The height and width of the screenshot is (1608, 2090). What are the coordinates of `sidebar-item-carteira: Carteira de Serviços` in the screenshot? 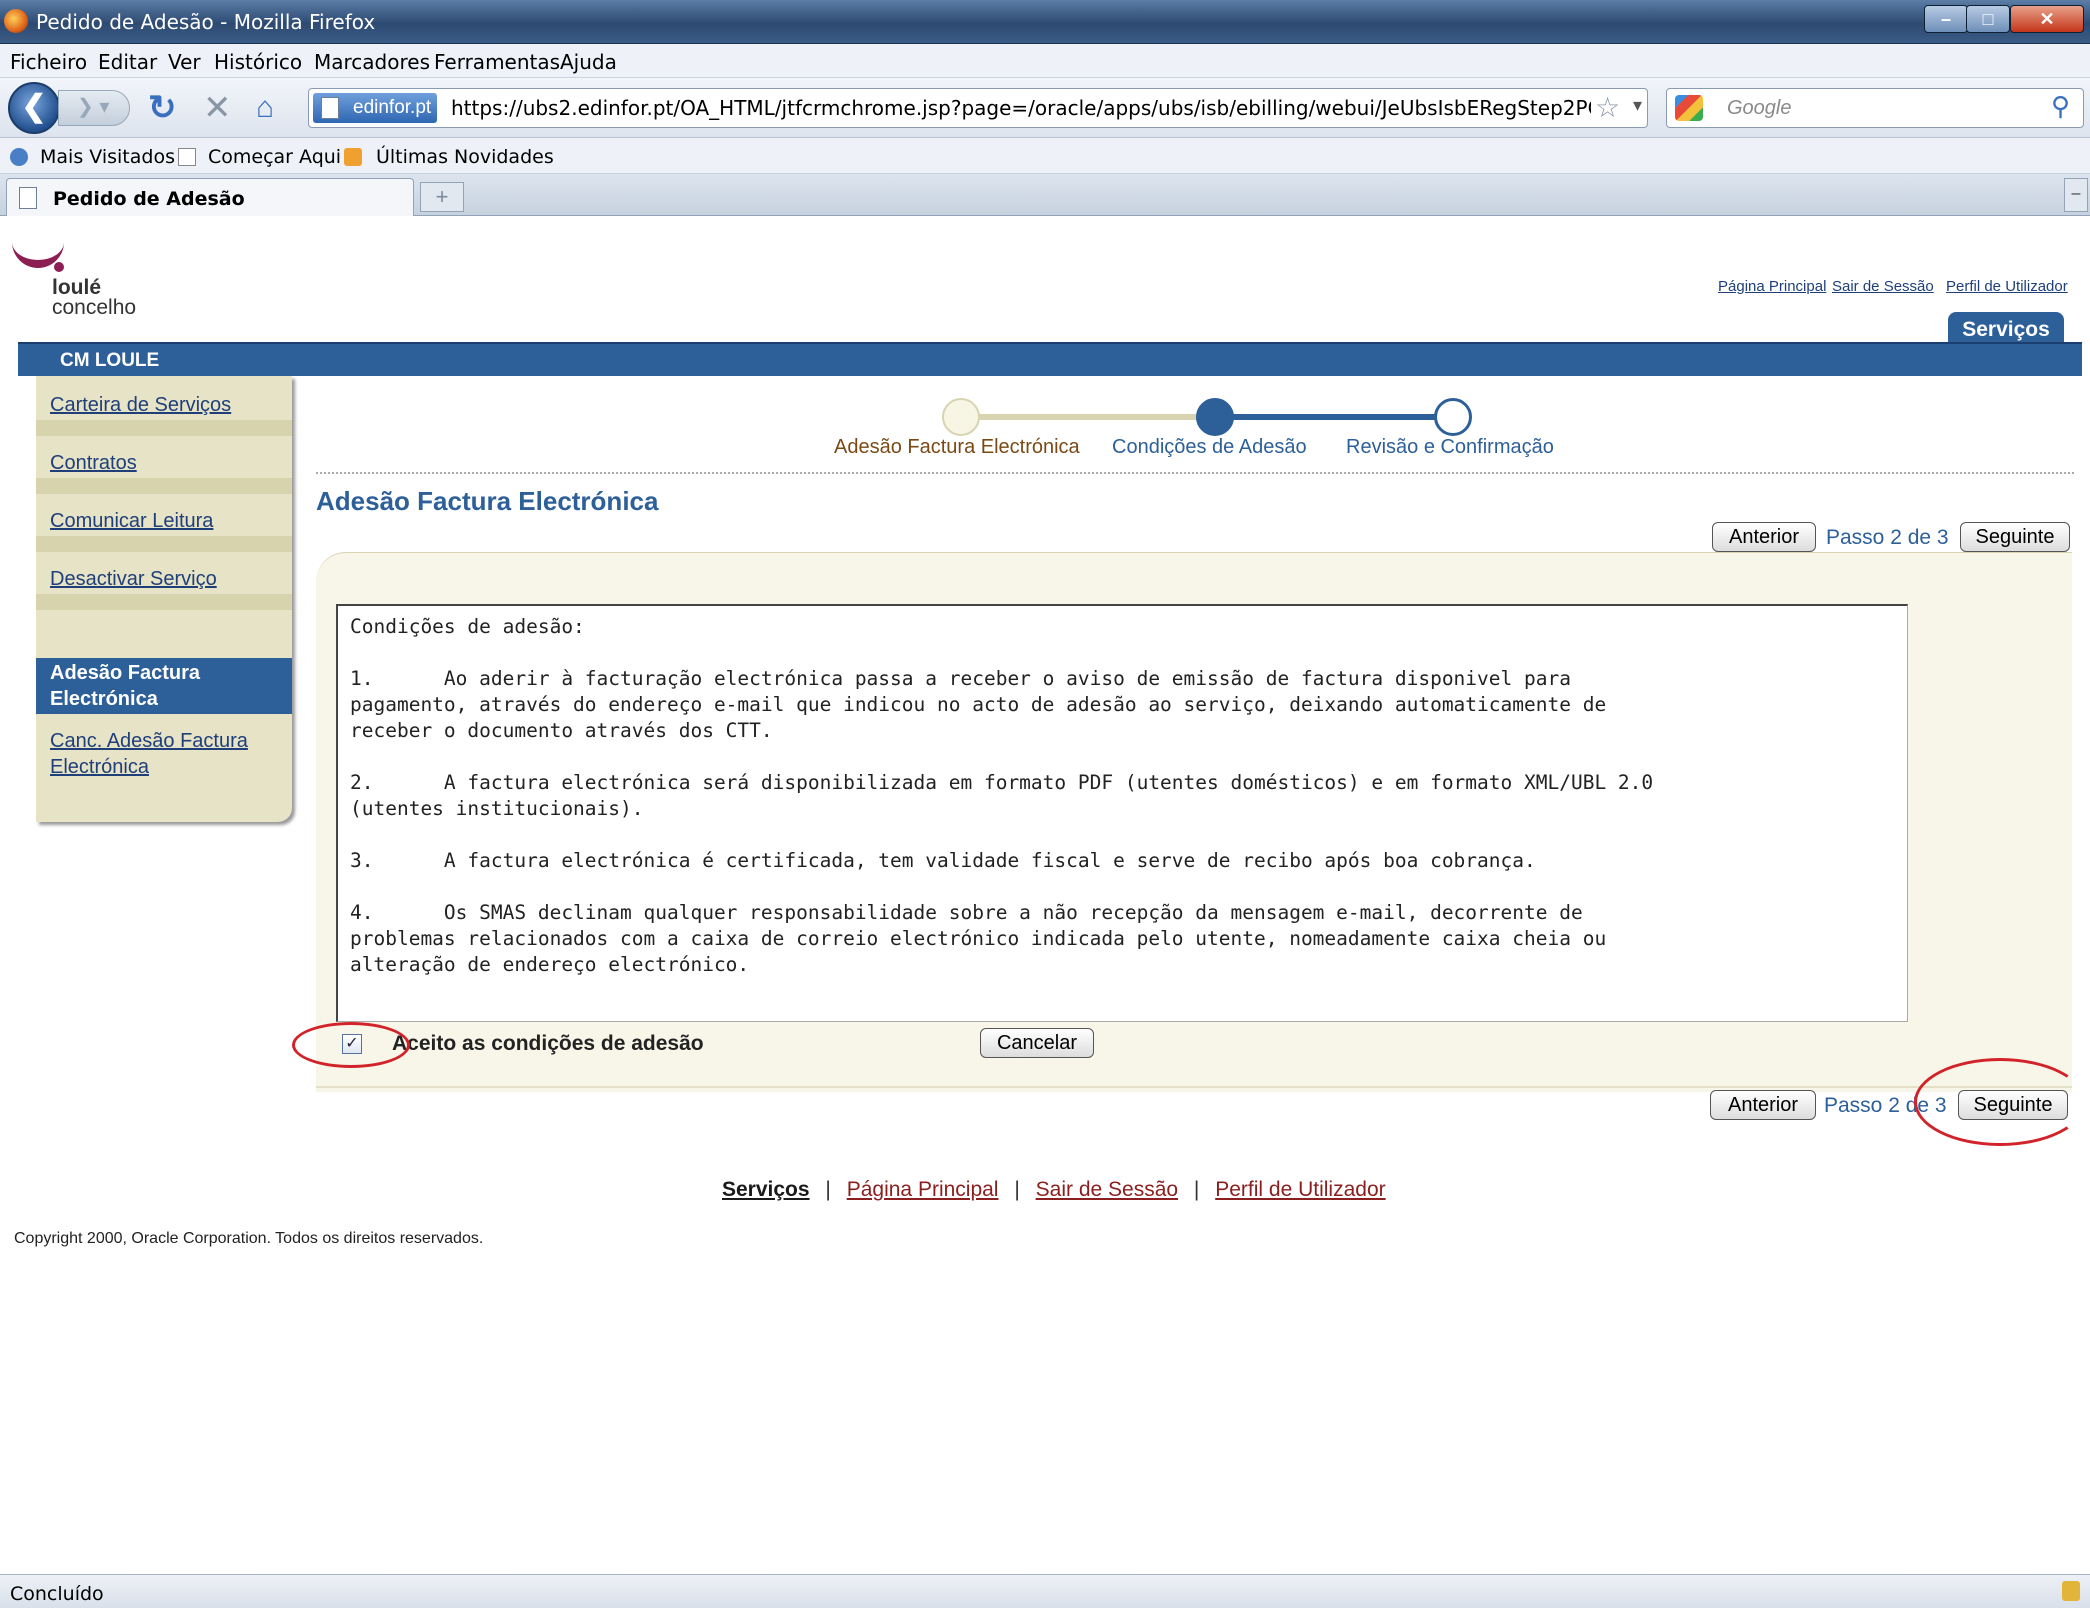 It's located at (140, 405).